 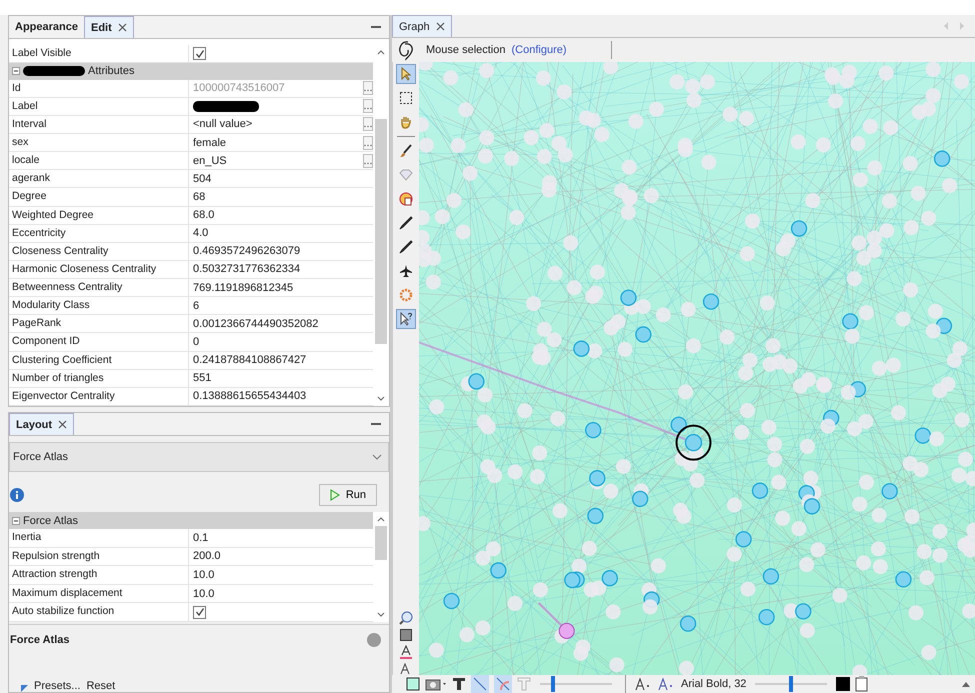 What do you see at coordinates (247, 269) in the screenshot?
I see `property-value: 0.5032731776362334` at bounding box center [247, 269].